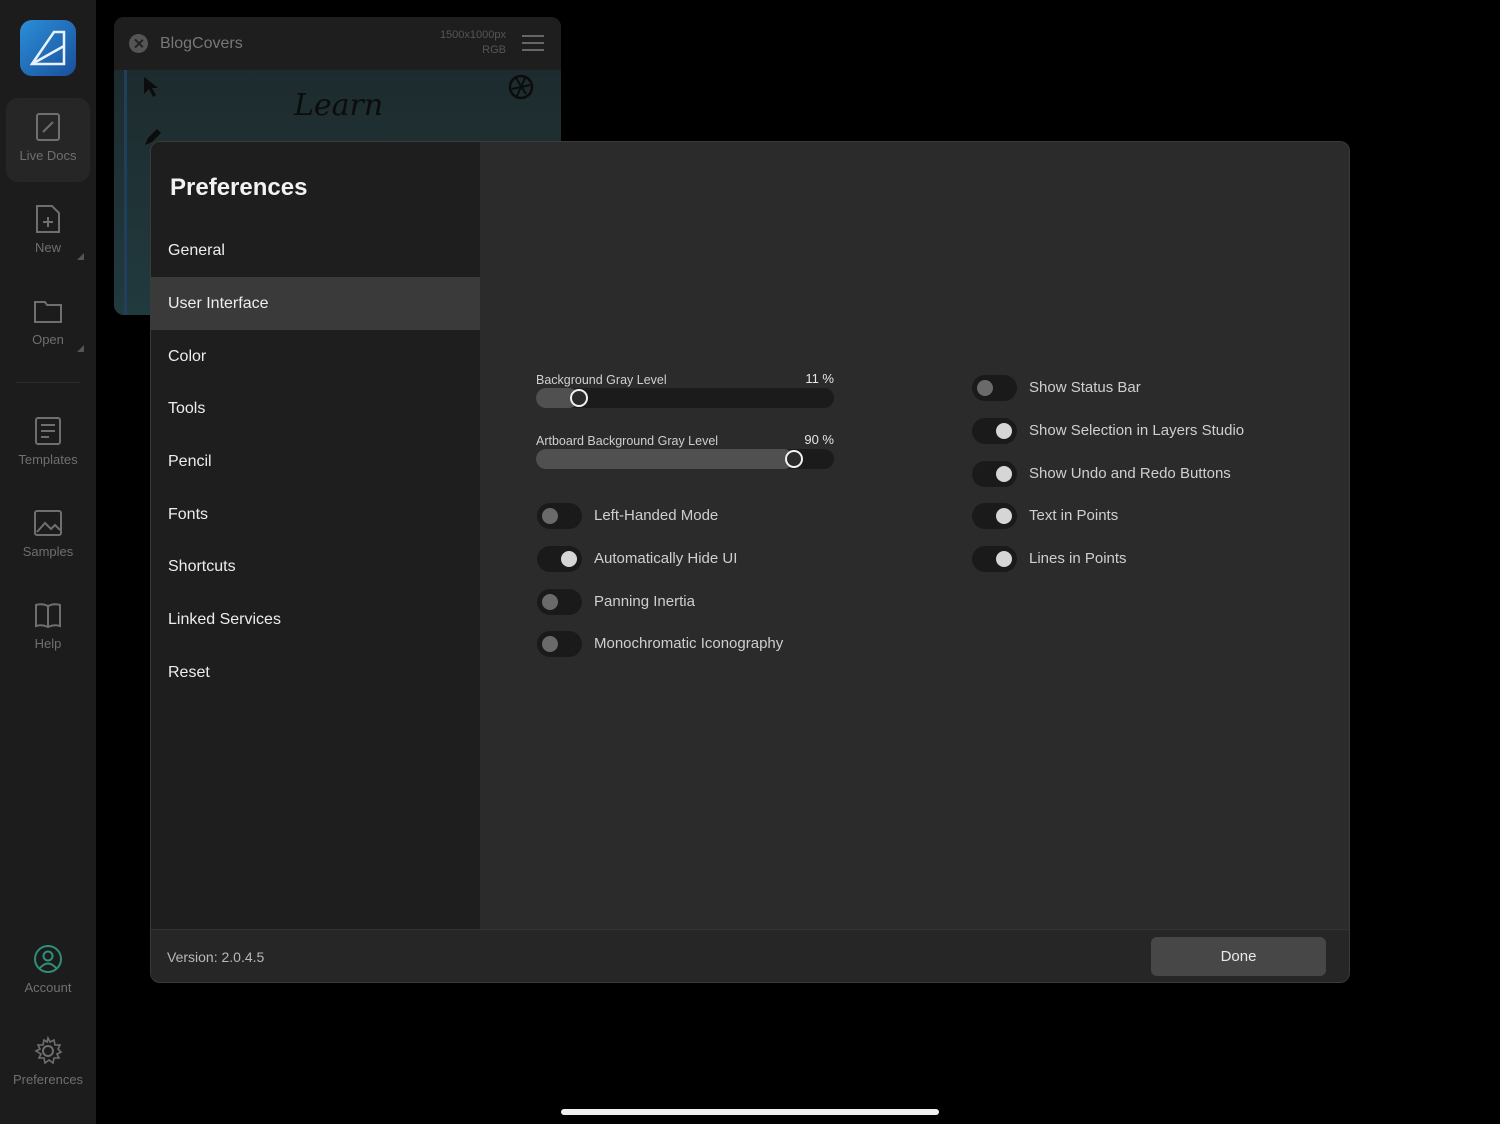 Image resolution: width=1500 pixels, height=1124 pixels. I want to click on sidebar-divider, so click(48, 382).